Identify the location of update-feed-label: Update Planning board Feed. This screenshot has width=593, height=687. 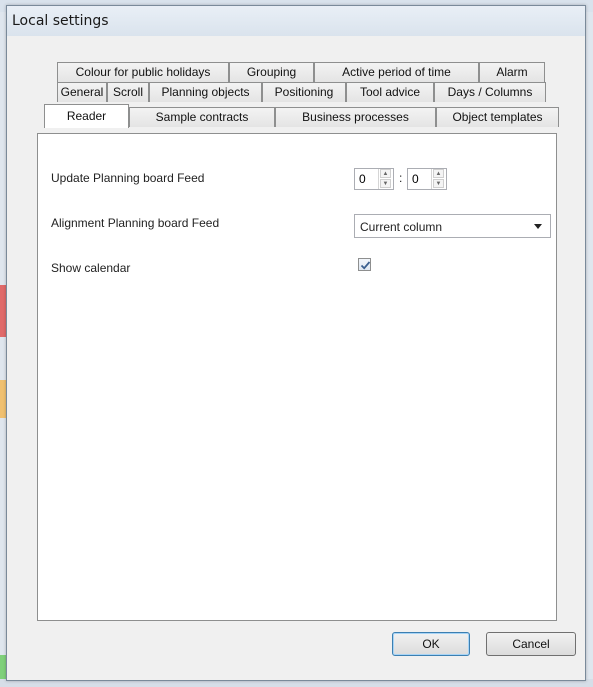
(128, 178).